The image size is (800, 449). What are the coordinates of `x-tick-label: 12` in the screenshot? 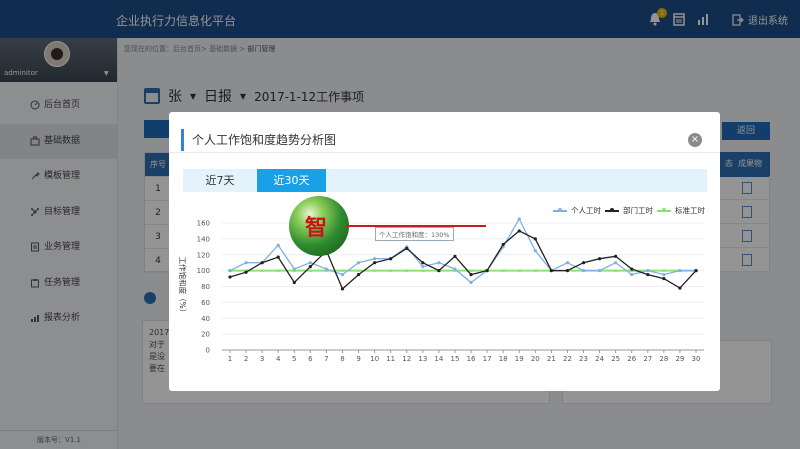 It's located at (406, 359).